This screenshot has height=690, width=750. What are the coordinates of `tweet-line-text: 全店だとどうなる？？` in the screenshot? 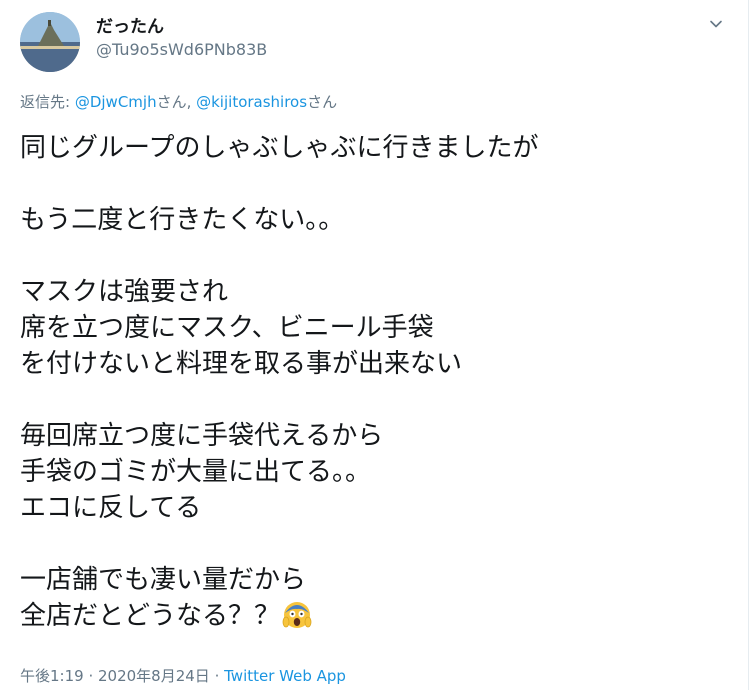 It's located at (150, 616).